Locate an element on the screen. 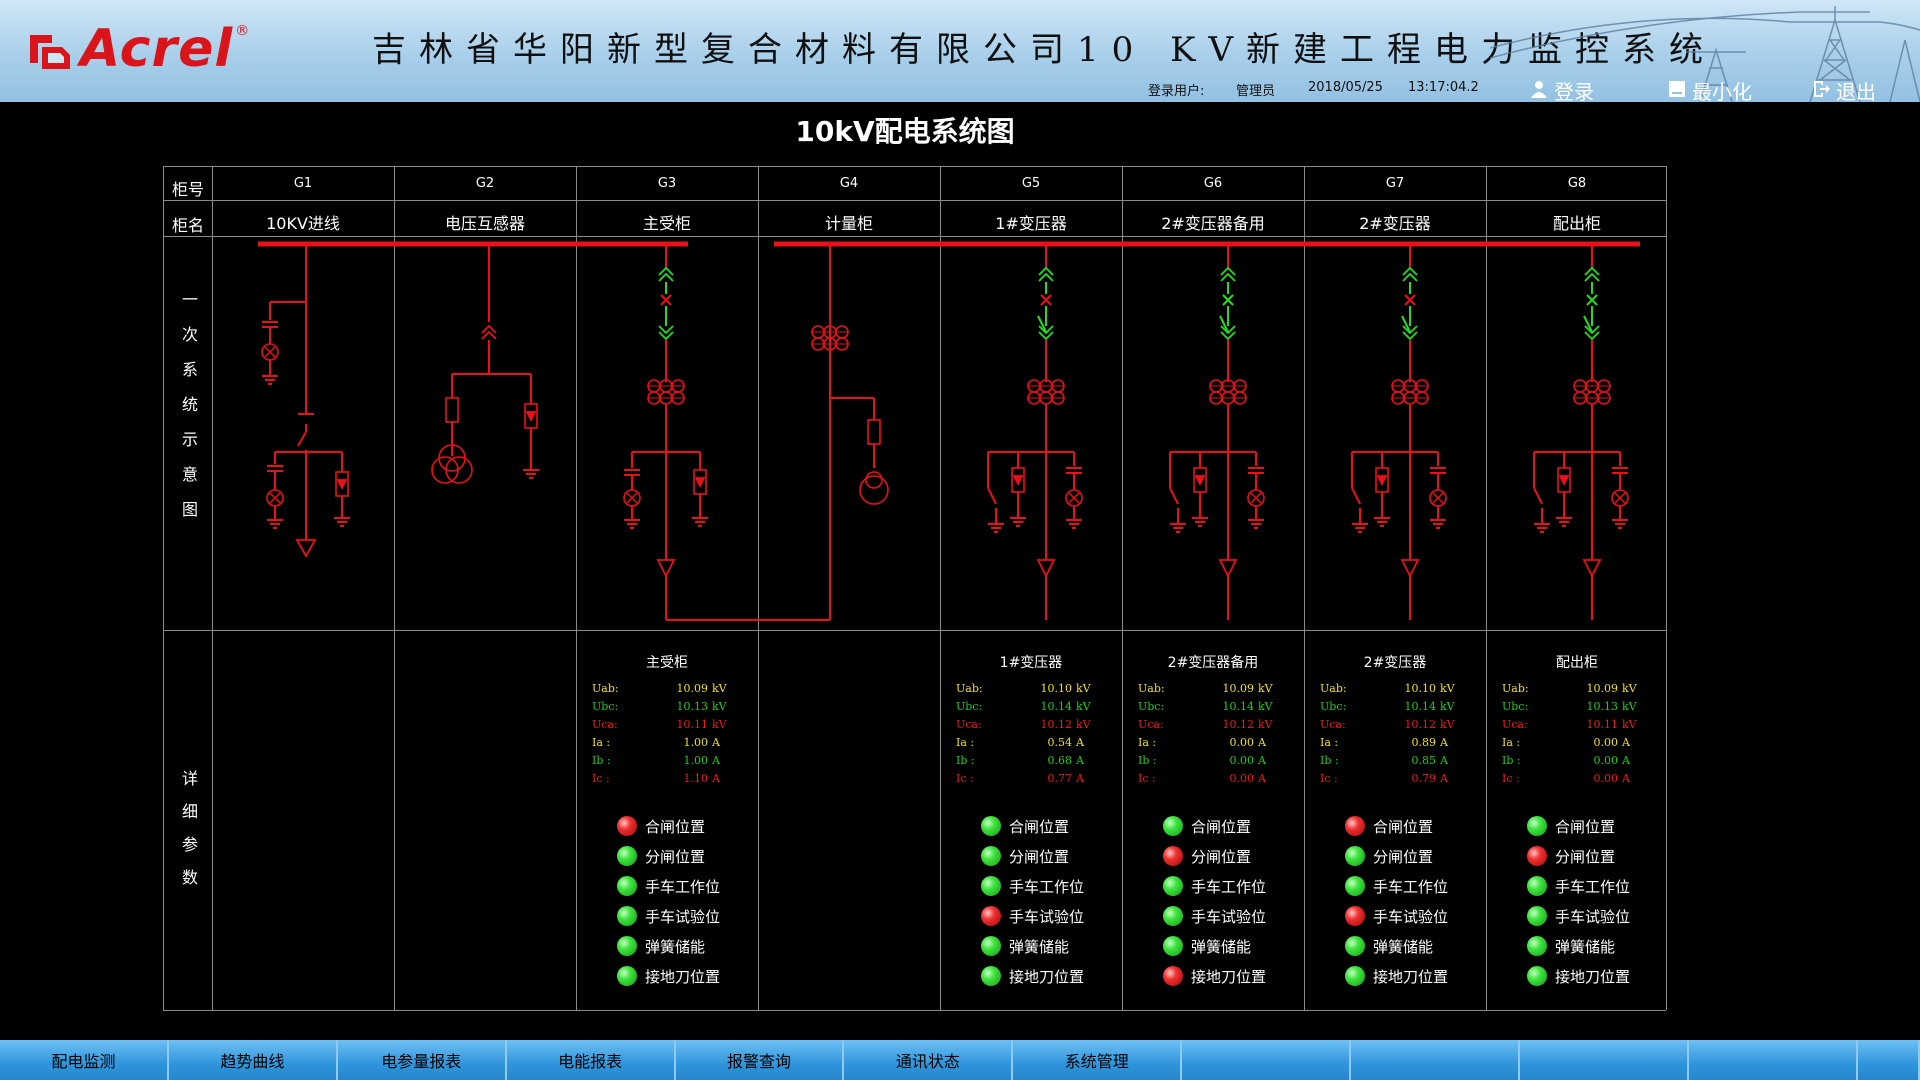 Image resolution: width=1920 pixels, height=1080 pixels. status-row: 手车试验位 is located at coordinates (692, 916).